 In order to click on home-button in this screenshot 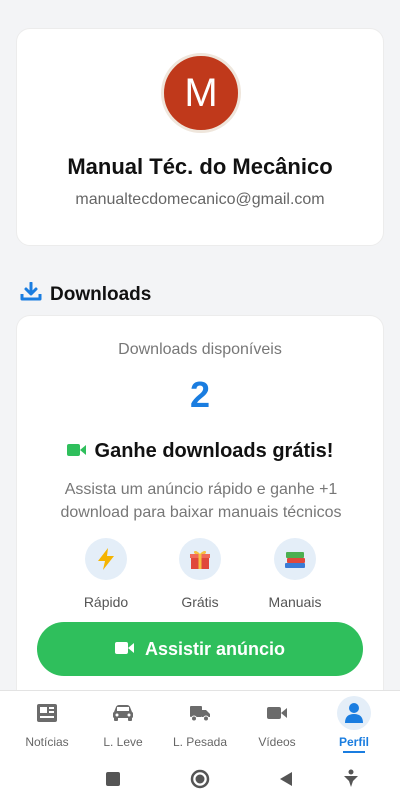, I will do `click(200, 779)`.